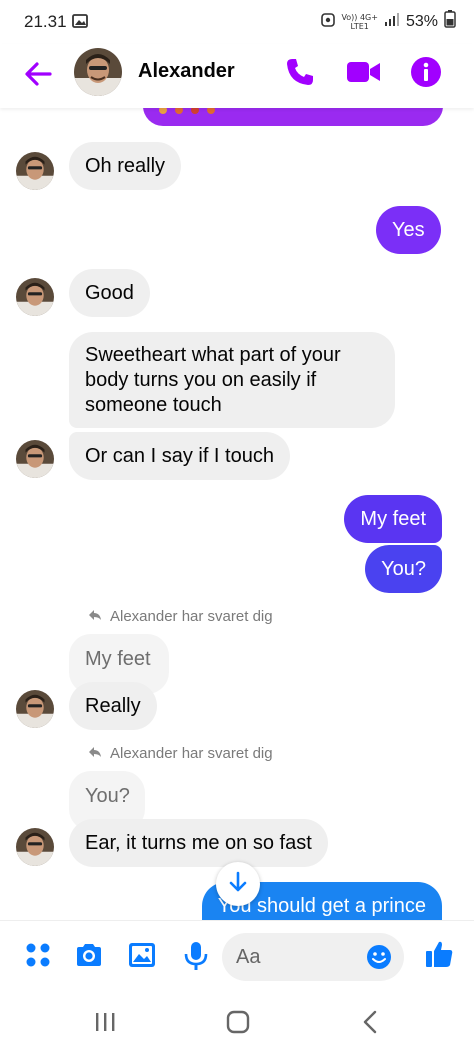 The image size is (474, 1053). Describe the element at coordinates (450, 21) in the screenshot. I see `battery-icon` at that location.